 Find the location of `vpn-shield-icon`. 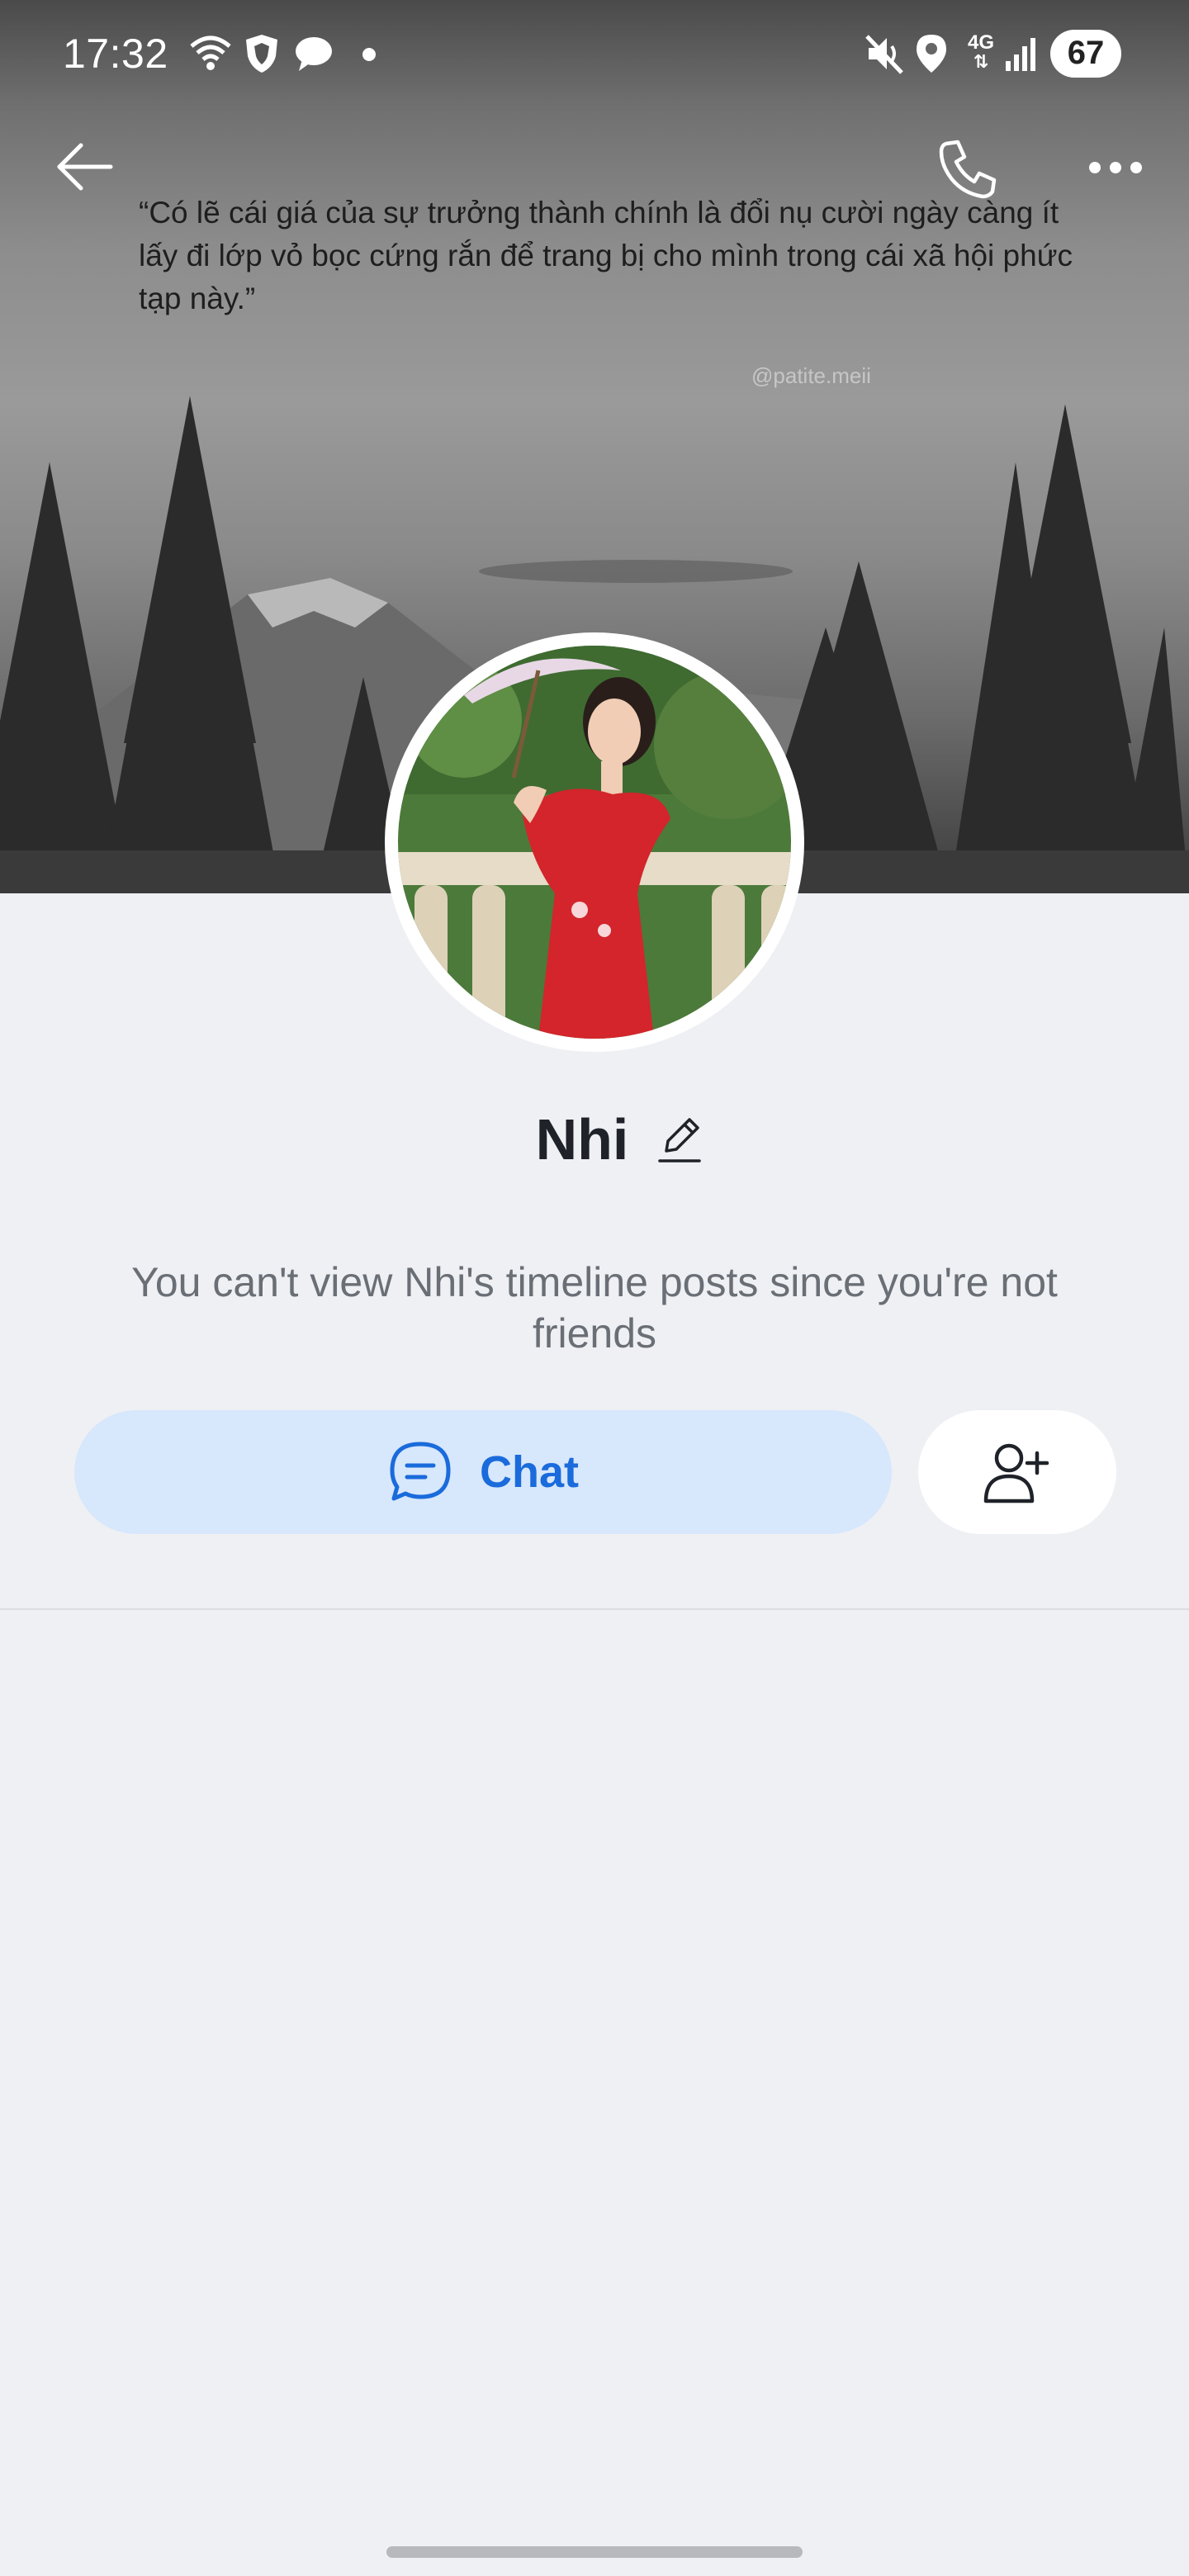

vpn-shield-icon is located at coordinates (261, 54).